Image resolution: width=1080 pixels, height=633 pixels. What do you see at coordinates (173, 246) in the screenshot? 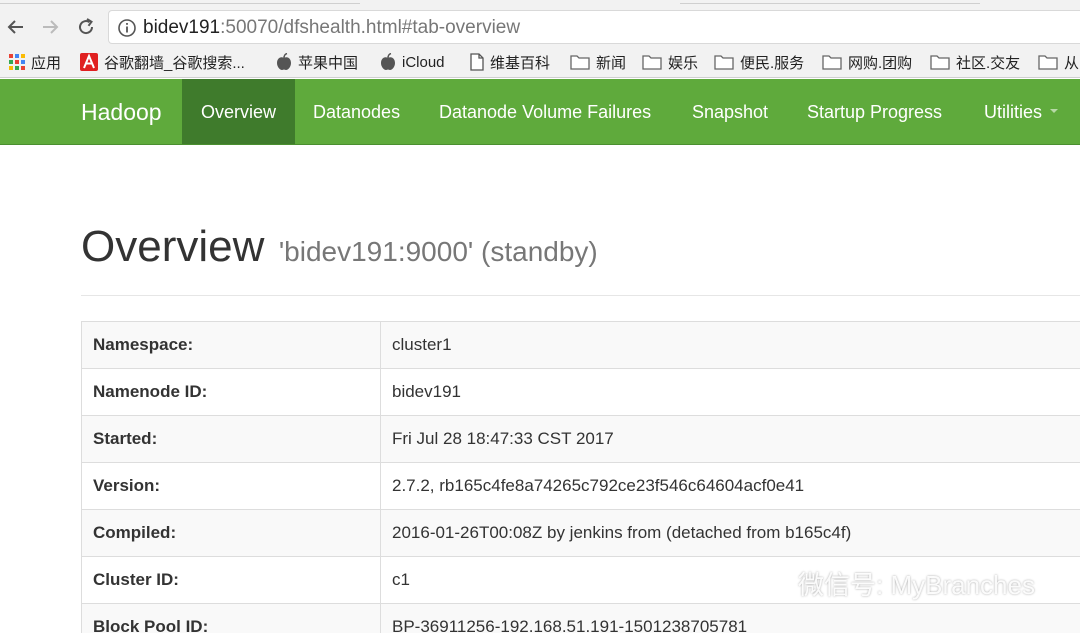
I see `page-title: Overview` at bounding box center [173, 246].